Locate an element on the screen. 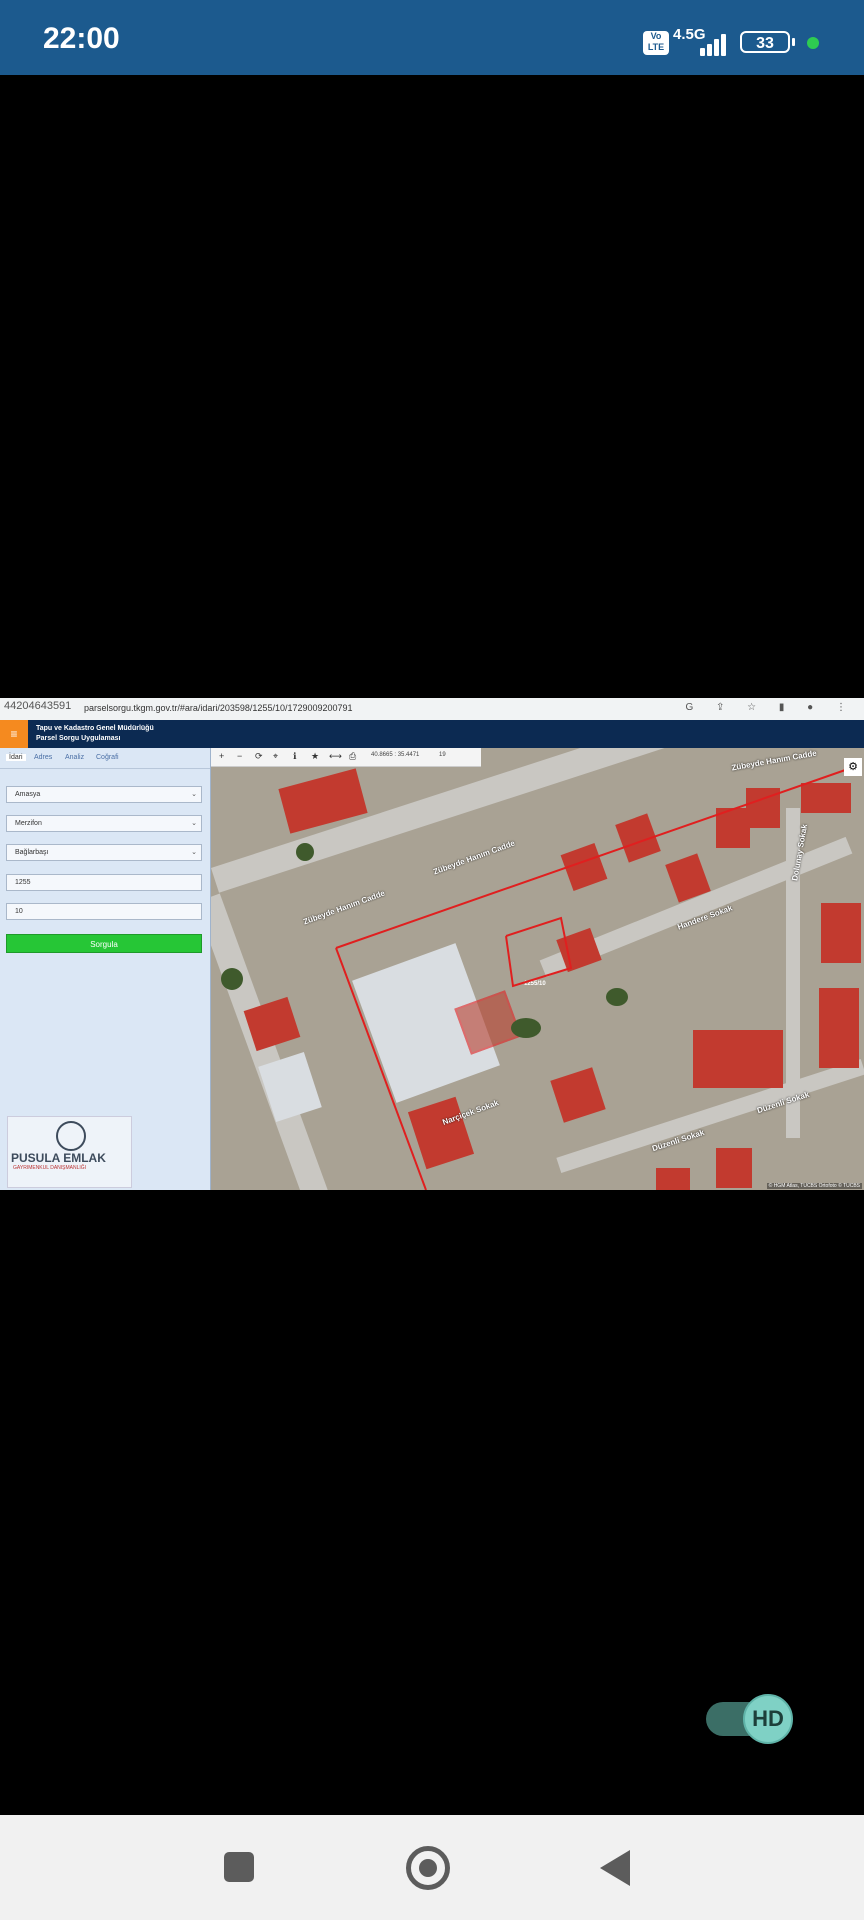 The image size is (864, 1920). hd-toggle: HD is located at coordinates (768, 1719).